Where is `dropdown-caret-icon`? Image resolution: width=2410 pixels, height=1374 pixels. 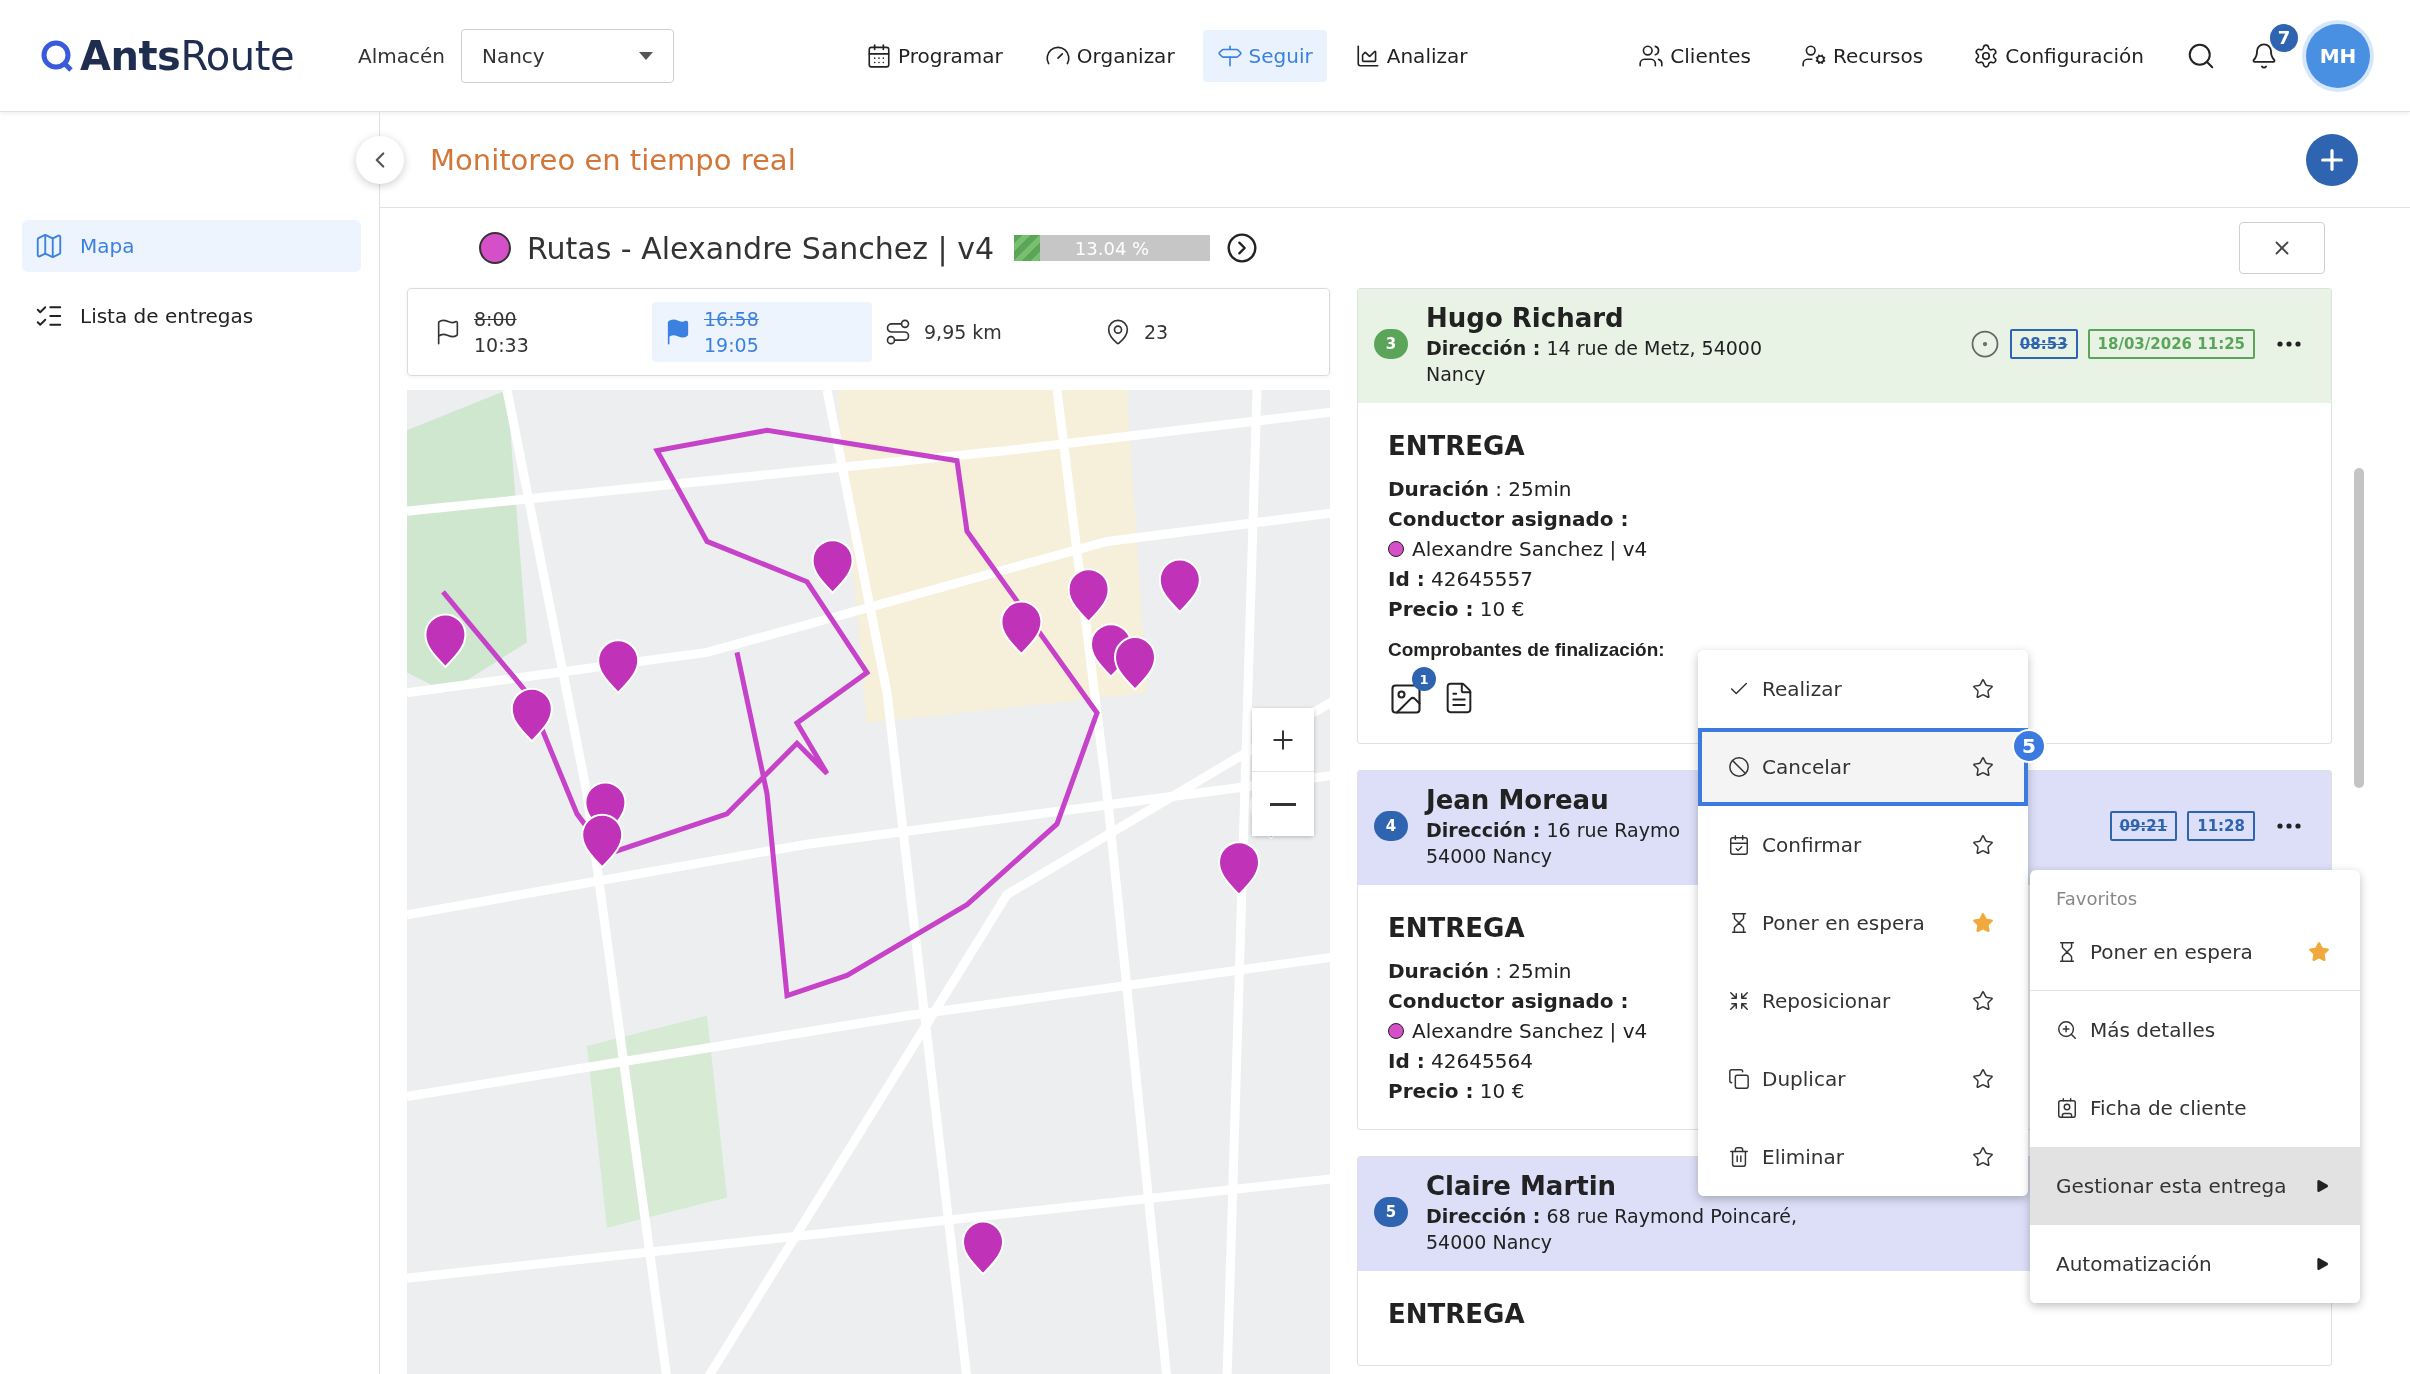
dropdown-caret-icon is located at coordinates (645, 55).